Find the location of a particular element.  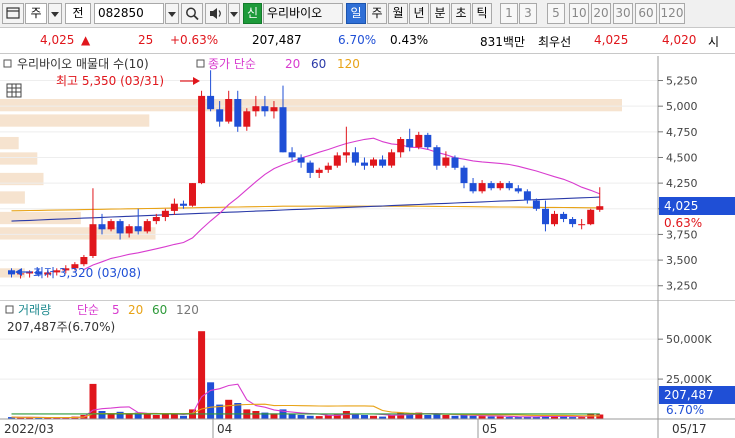

interval-tab-30: 30 is located at coordinates (623, 13).